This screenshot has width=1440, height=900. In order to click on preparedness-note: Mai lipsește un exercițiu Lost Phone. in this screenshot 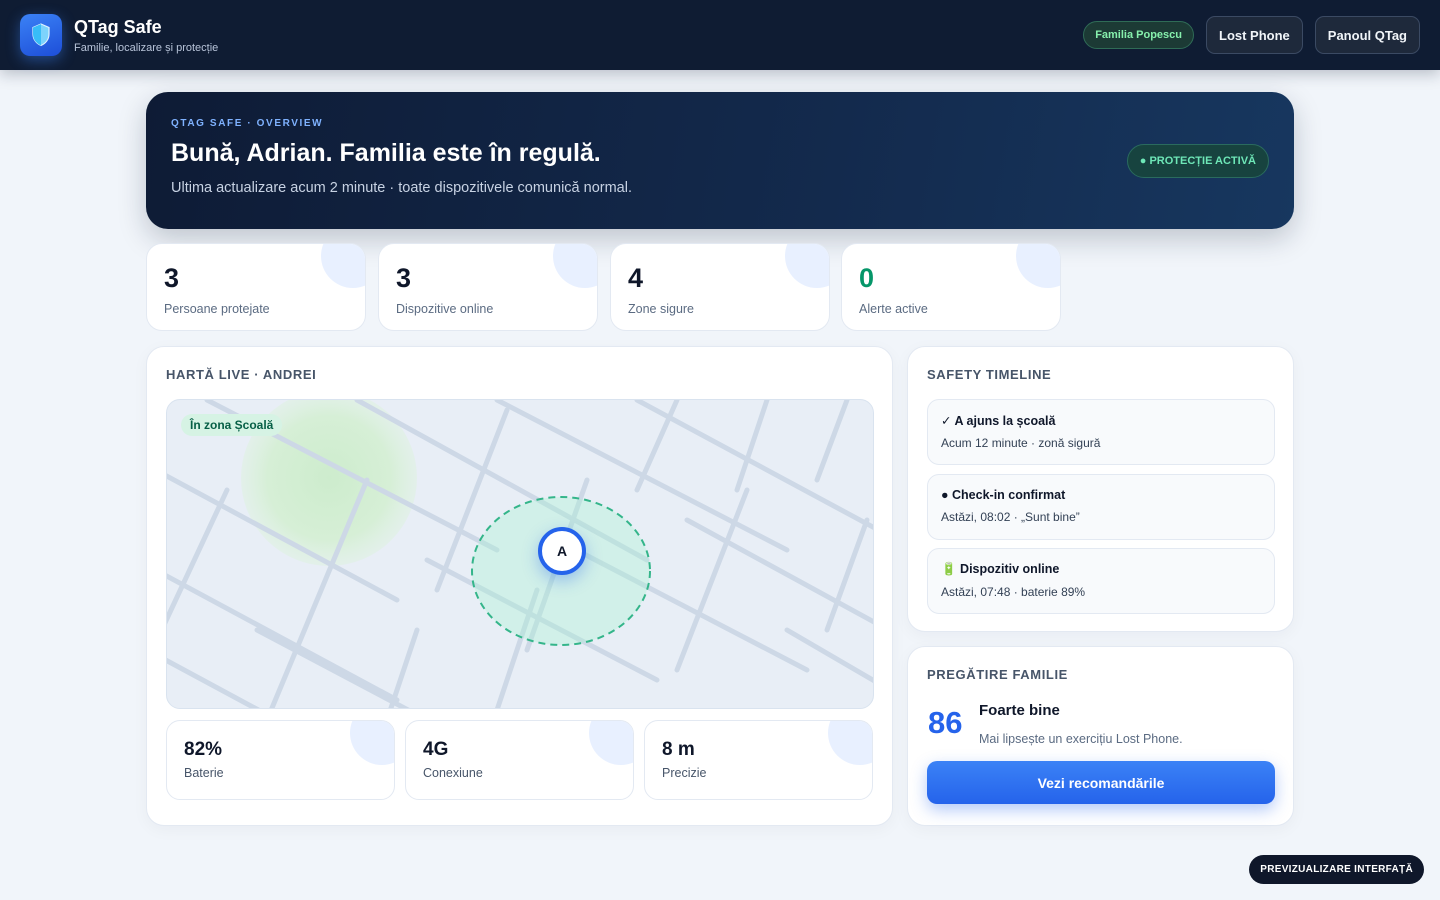, I will do `click(1081, 739)`.